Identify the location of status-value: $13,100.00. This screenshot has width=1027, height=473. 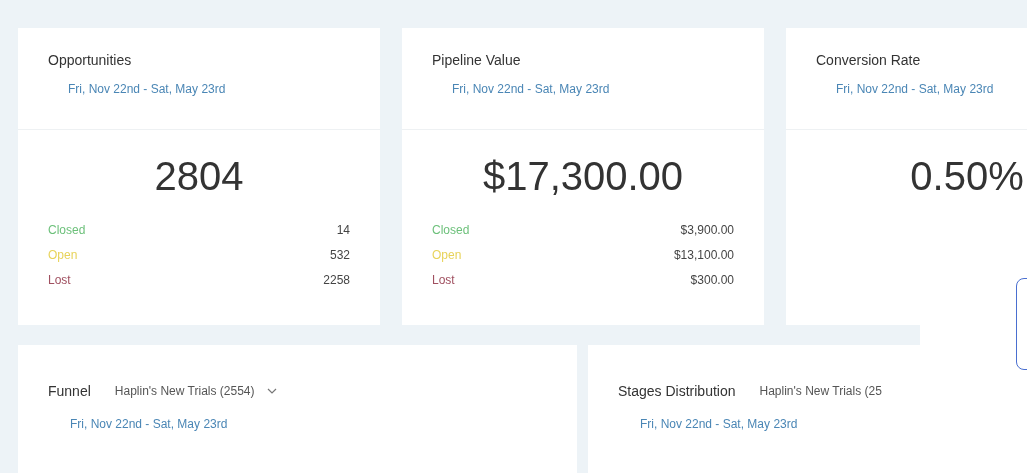
(703, 256).